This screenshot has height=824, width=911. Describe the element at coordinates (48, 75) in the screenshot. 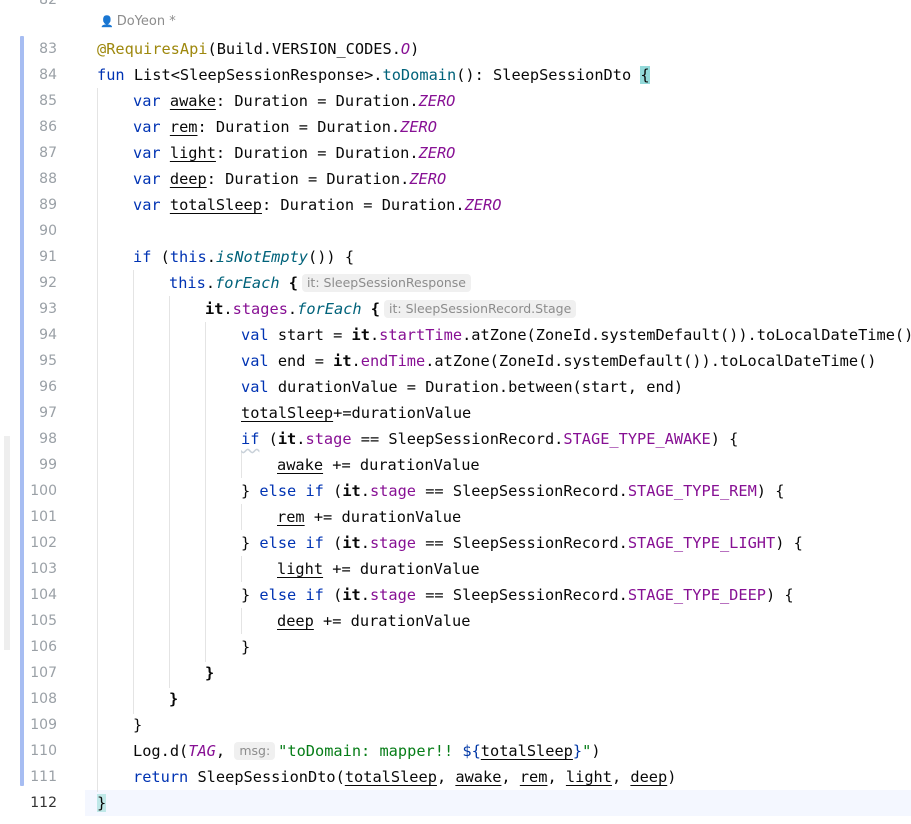

I see `line-number: 84` at that location.